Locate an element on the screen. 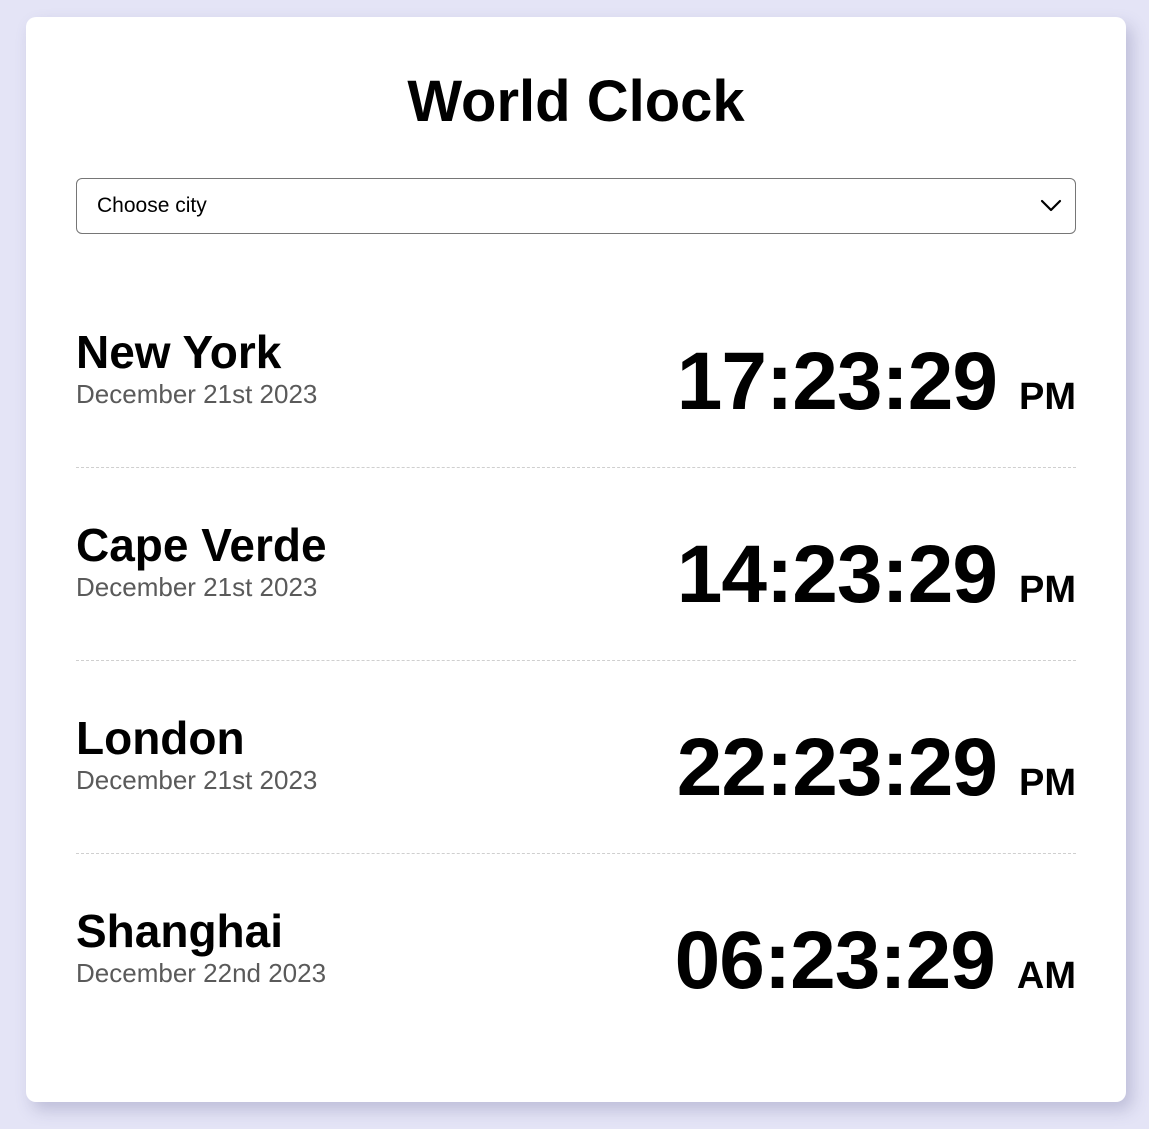  city-name: London is located at coordinates (160, 738).